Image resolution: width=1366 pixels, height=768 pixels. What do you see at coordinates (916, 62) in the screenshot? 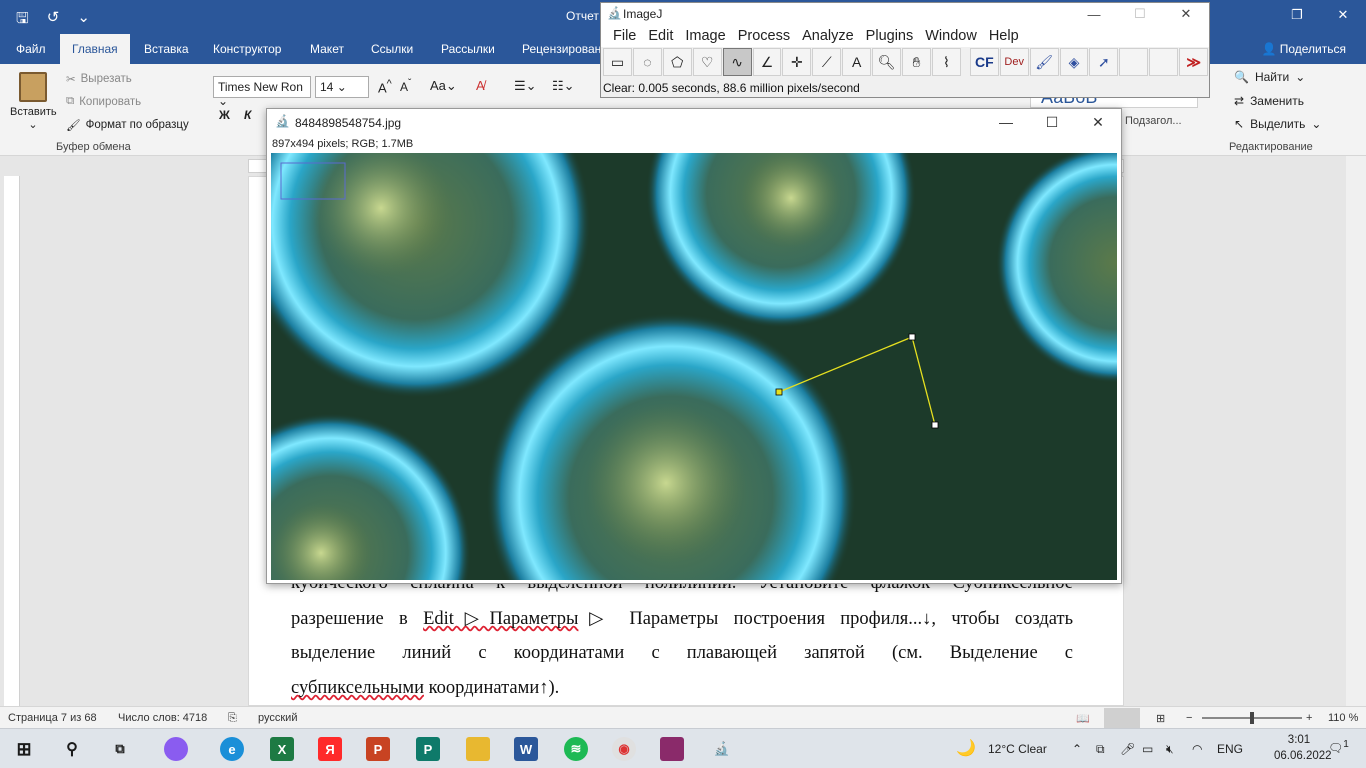
I see `hand-icon: ✋︎` at bounding box center [916, 62].